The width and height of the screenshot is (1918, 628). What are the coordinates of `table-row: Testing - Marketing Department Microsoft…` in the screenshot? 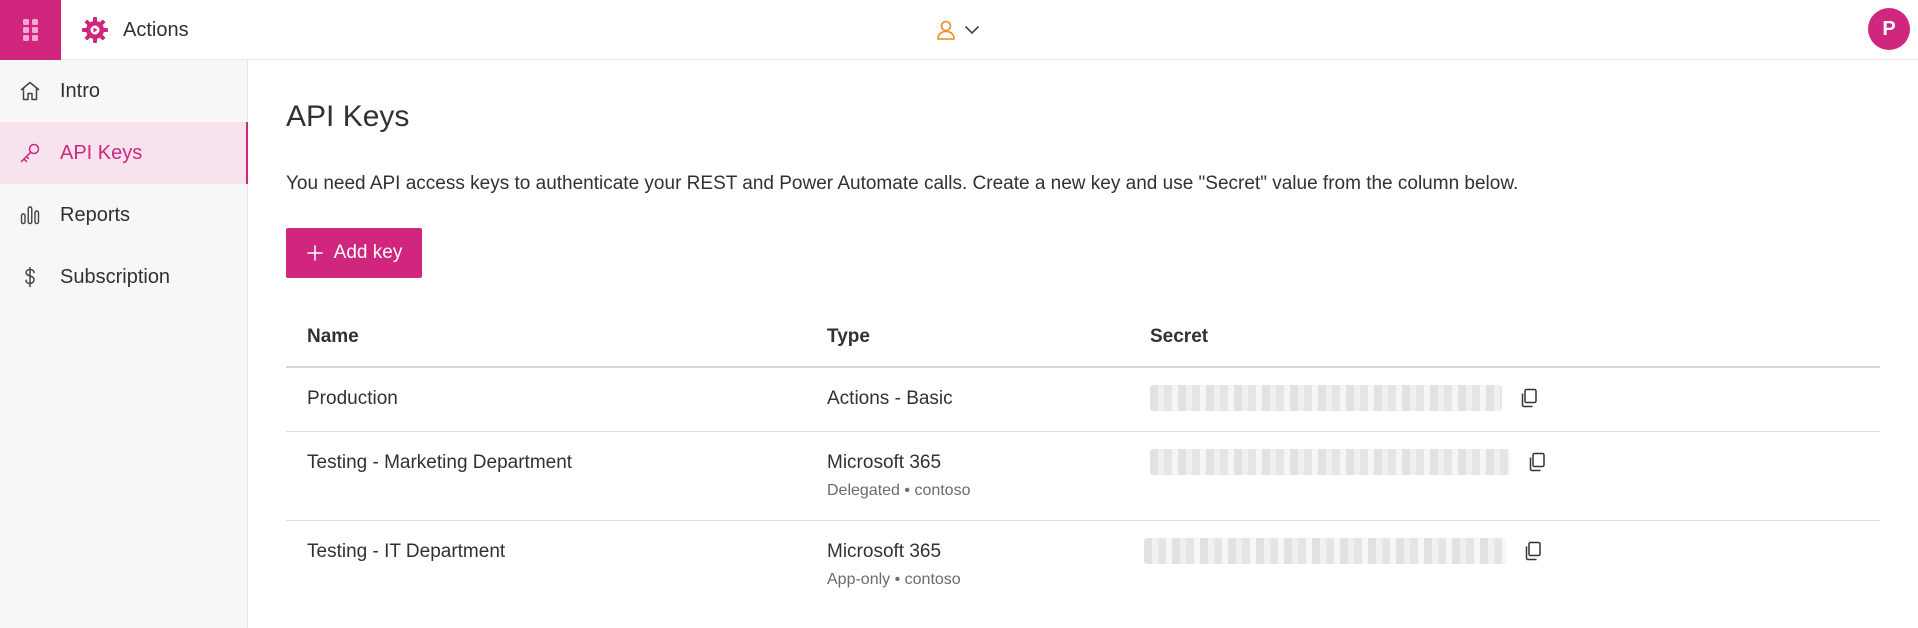 It's located at (1083, 476).